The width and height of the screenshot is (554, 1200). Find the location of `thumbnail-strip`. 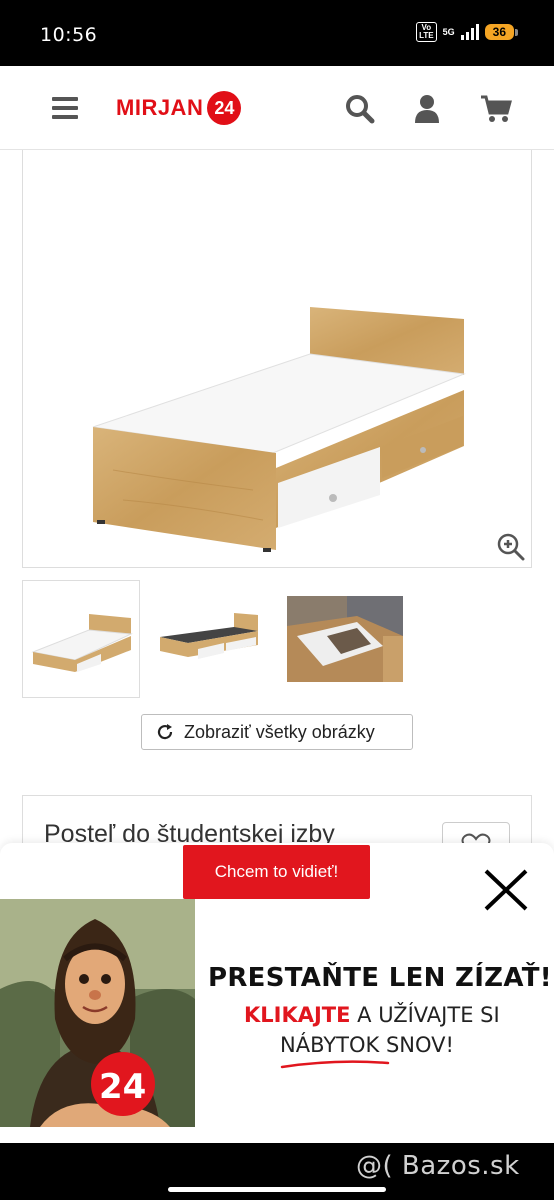

thumbnail-strip is located at coordinates (213, 639).